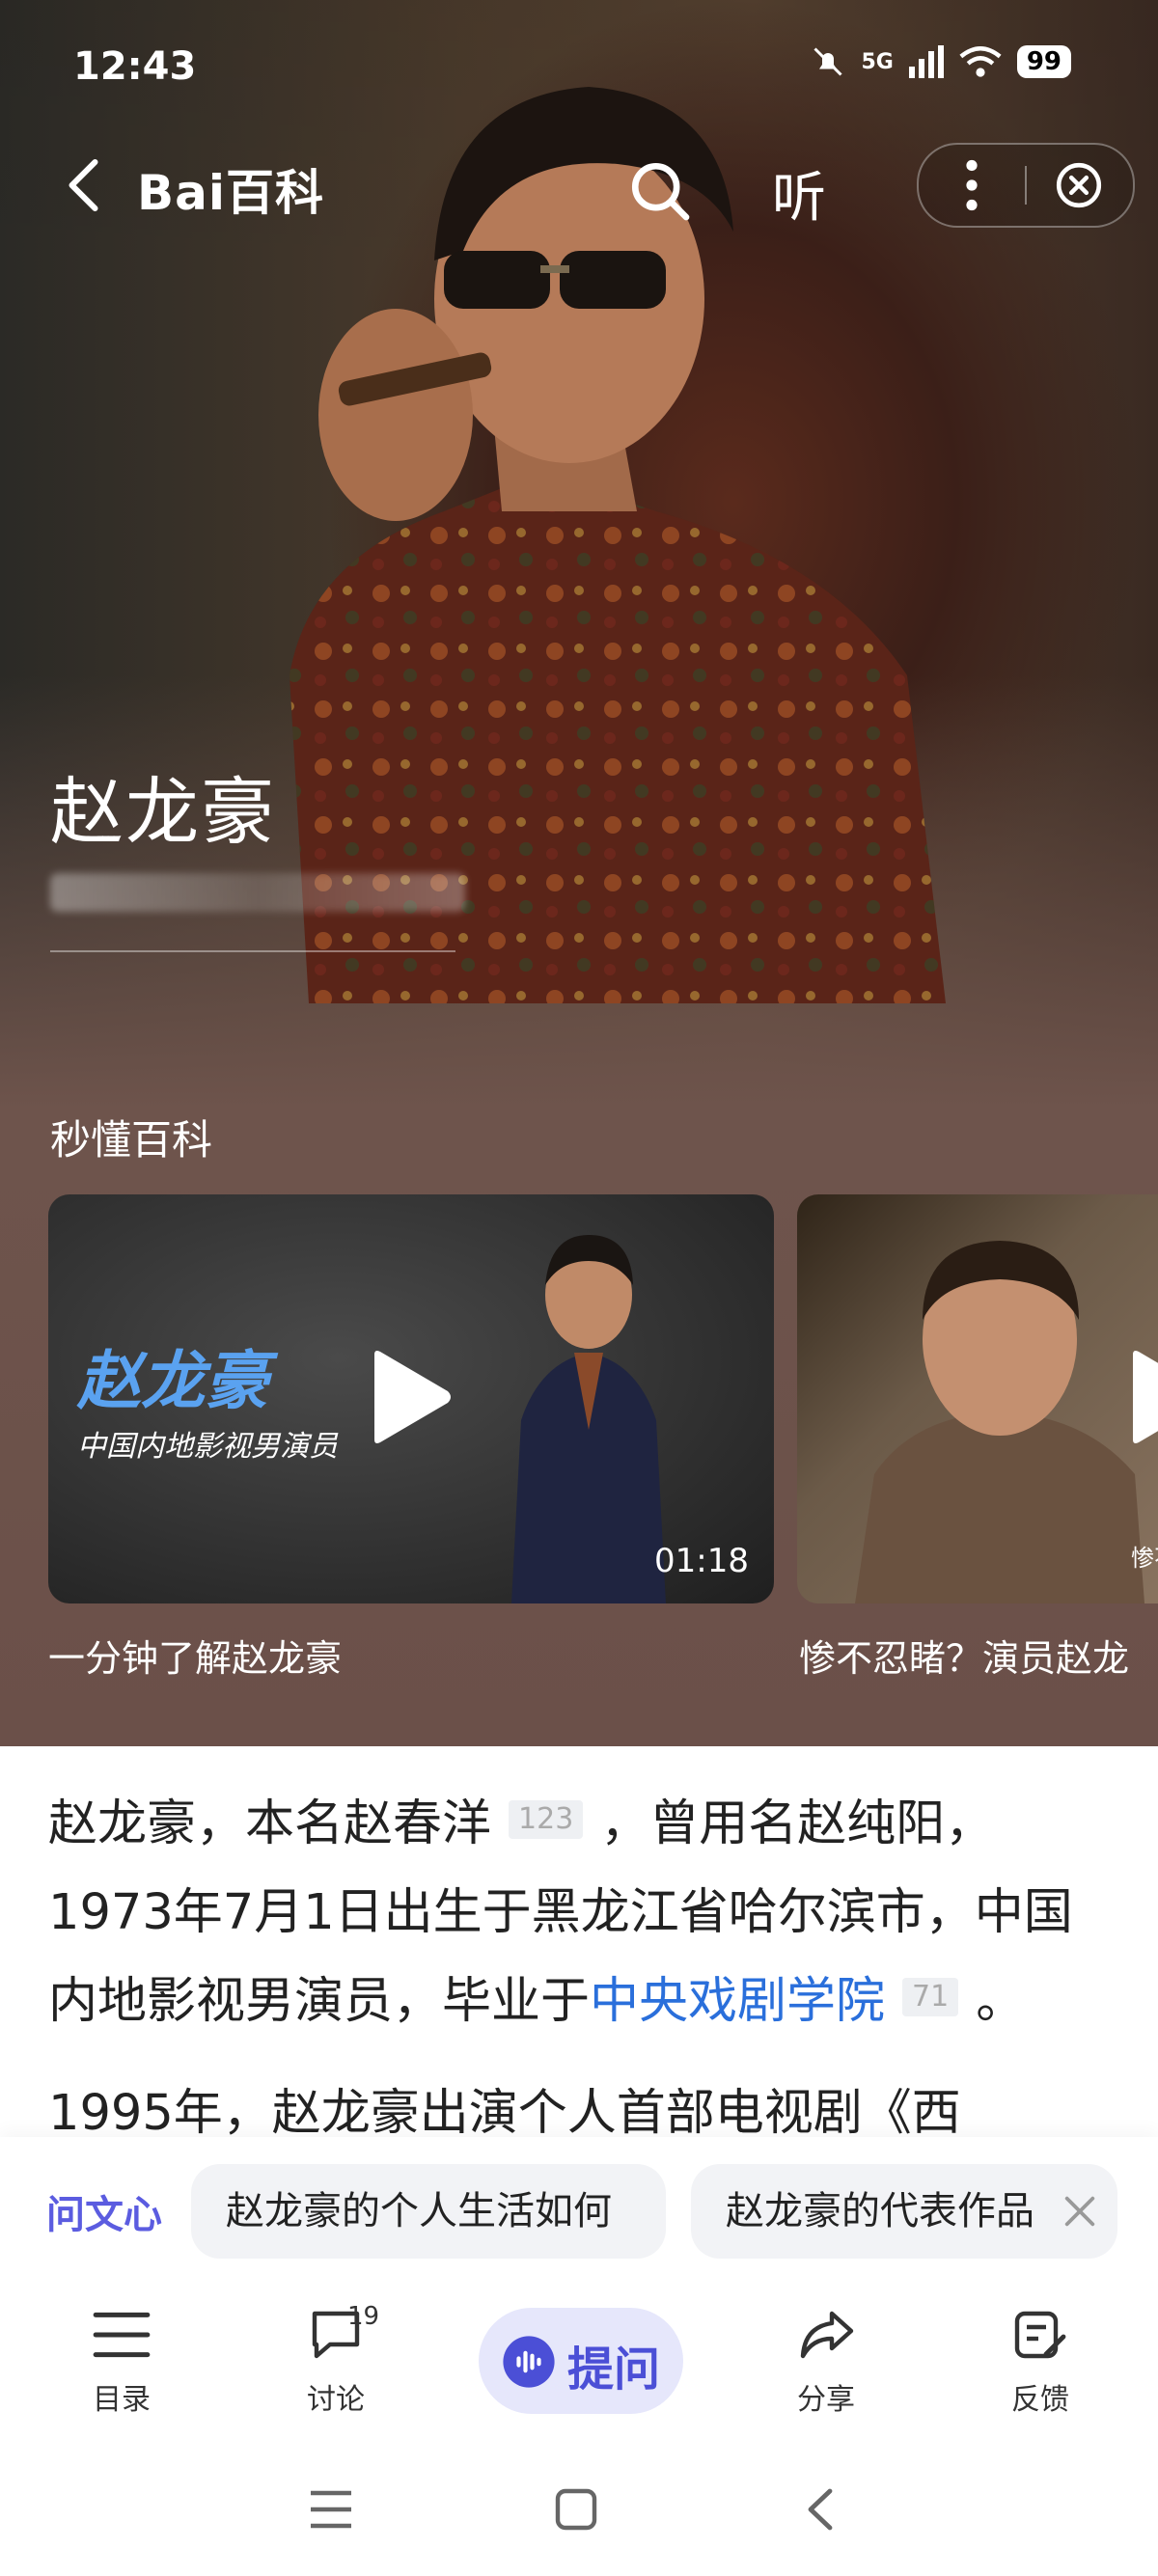 The width and height of the screenshot is (1158, 2576). Describe the element at coordinates (827, 61) in the screenshot. I see `mute-bell-icon` at that location.